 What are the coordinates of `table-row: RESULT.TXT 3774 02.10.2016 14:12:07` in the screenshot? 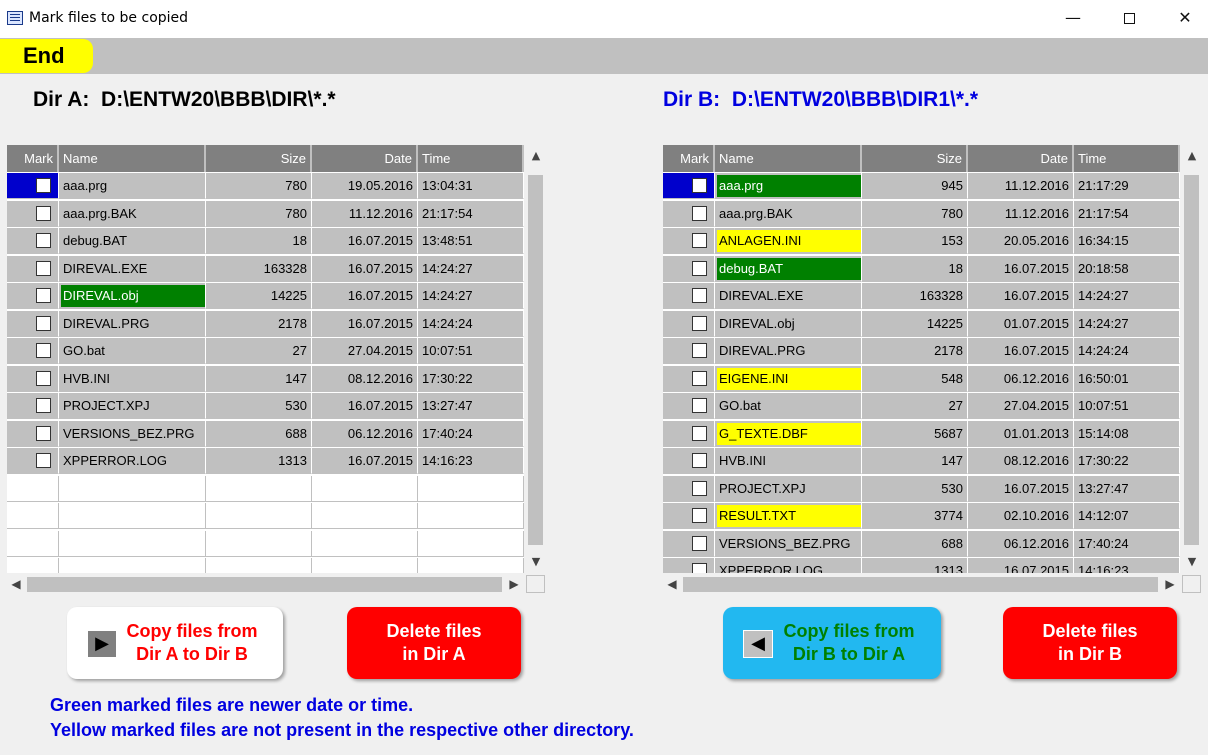 It's located at (921, 517).